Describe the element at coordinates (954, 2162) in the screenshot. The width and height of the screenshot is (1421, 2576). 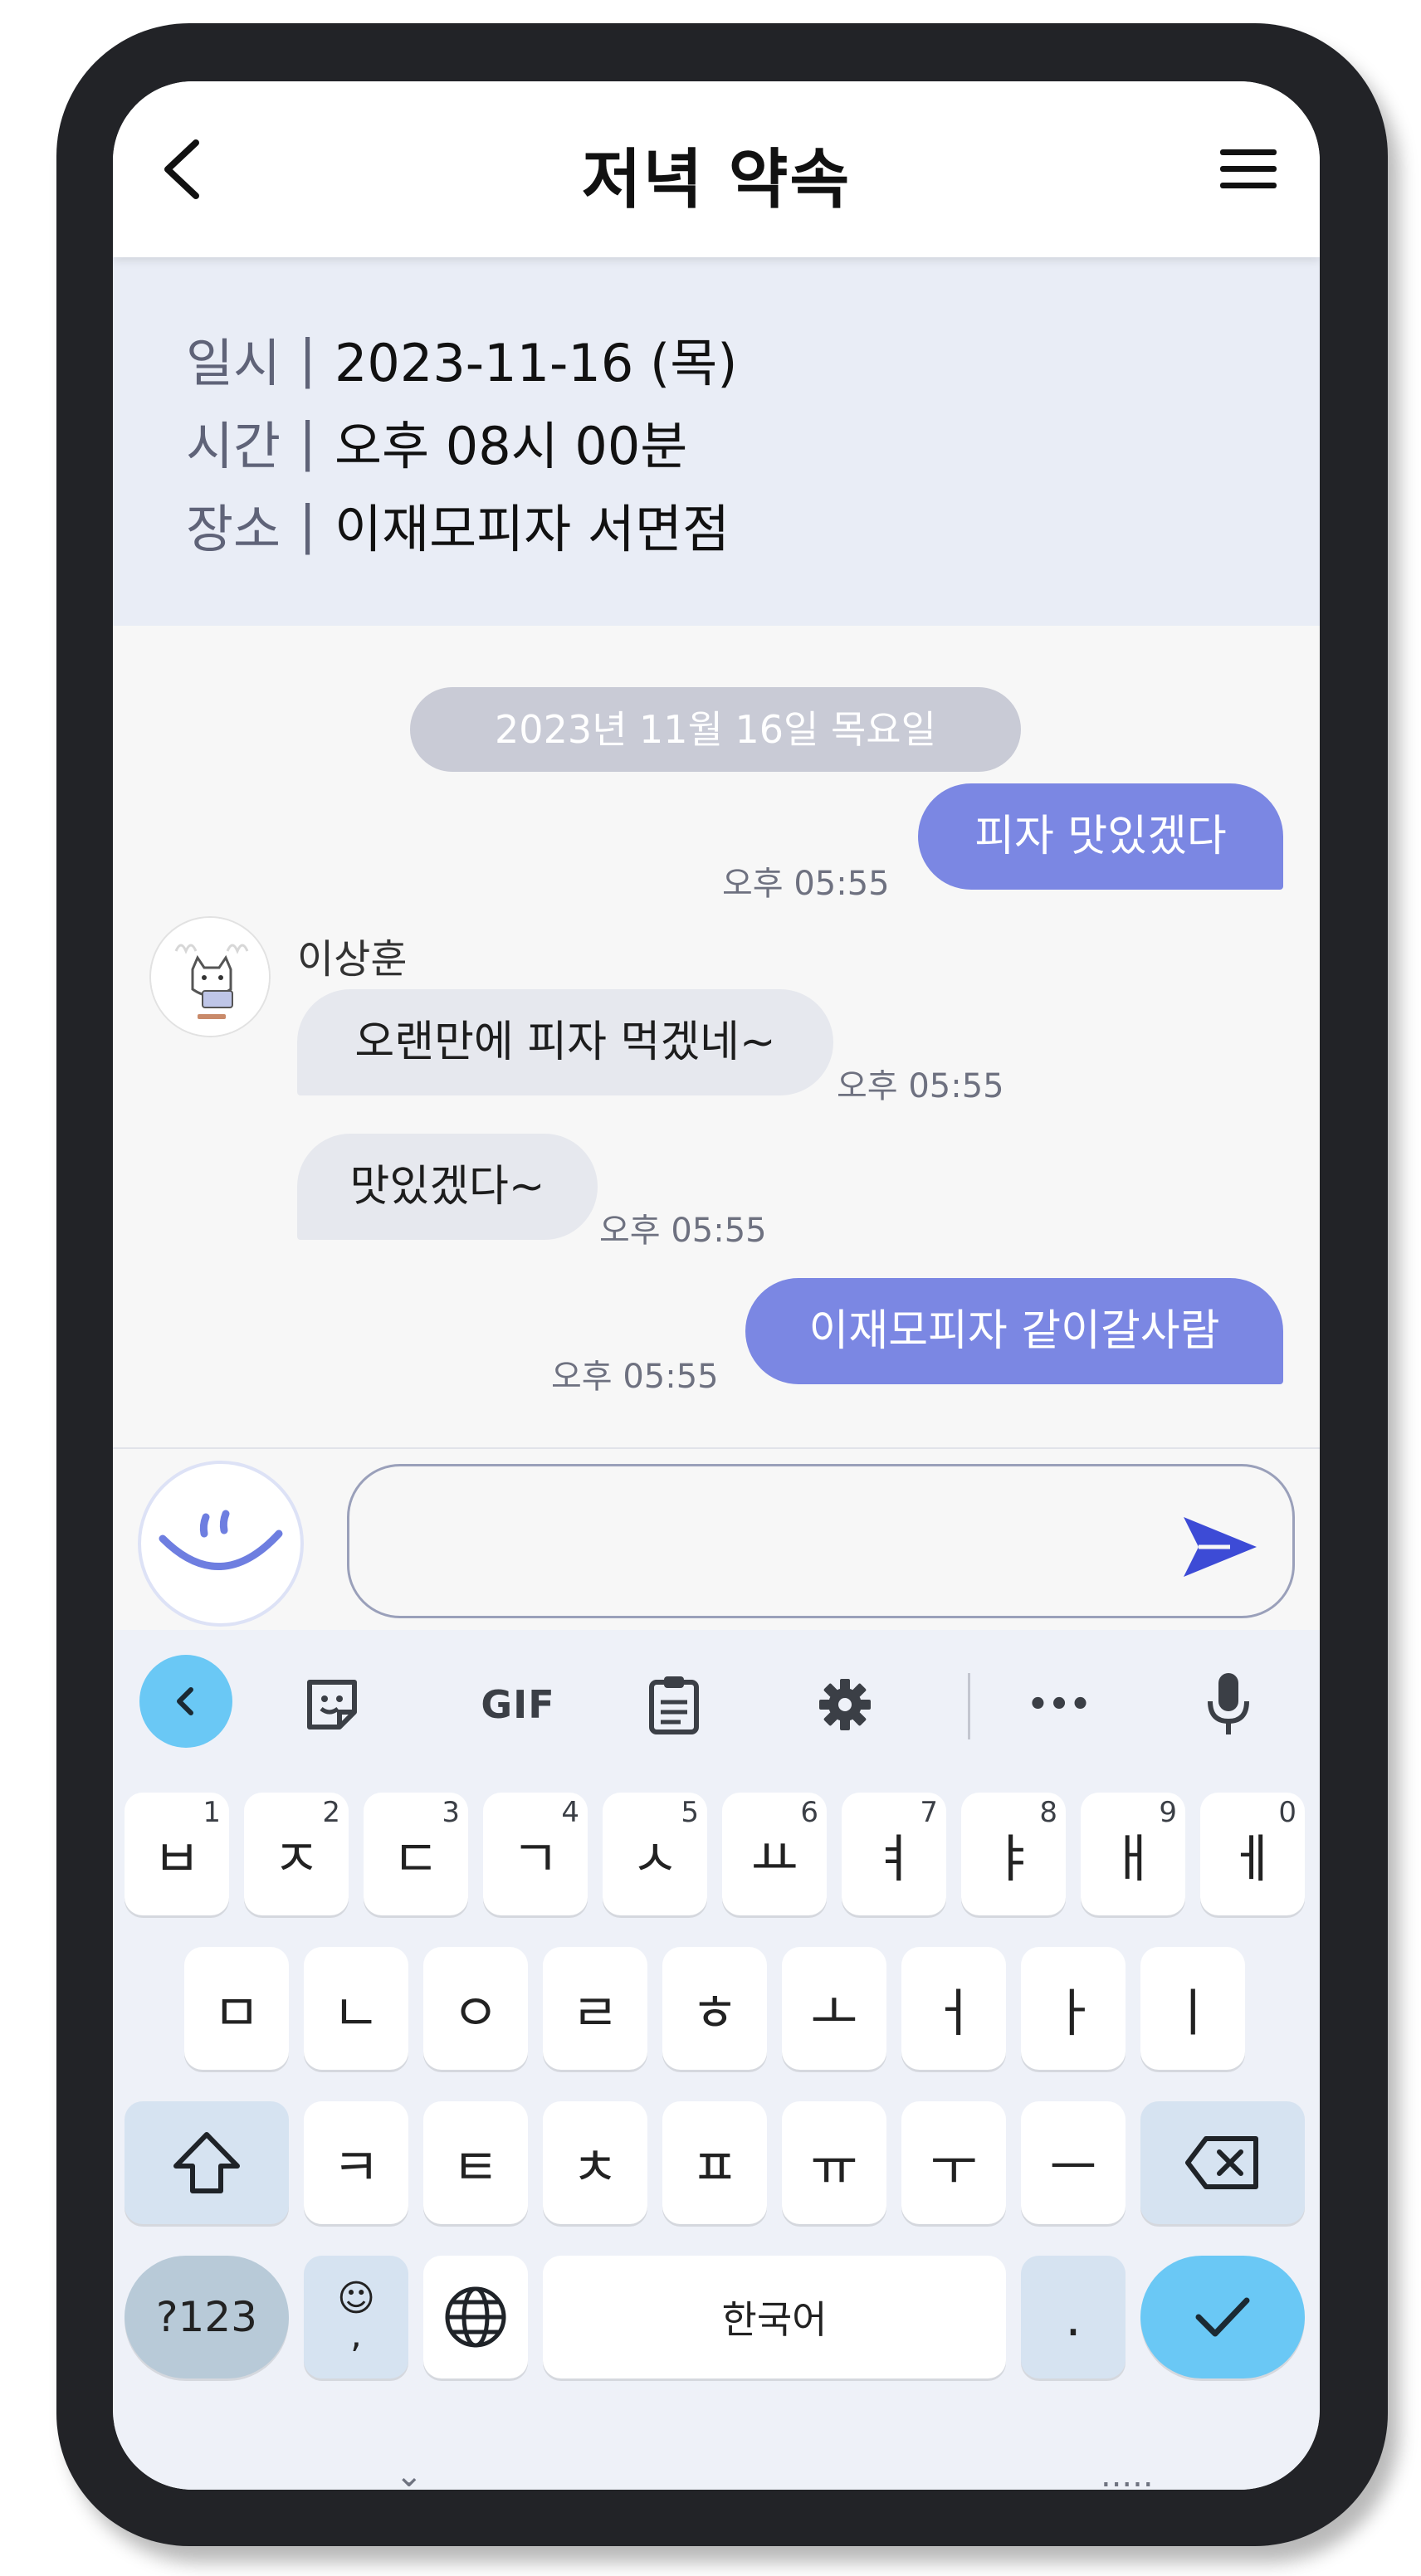
I see `key-ㅜ: ㅜ` at that location.